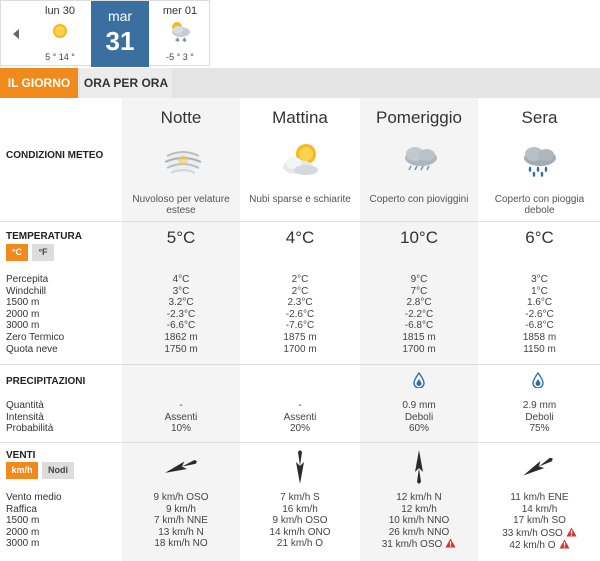 This screenshot has width=600, height=561. I want to click on row-label: 3000 m, so click(23, 544).